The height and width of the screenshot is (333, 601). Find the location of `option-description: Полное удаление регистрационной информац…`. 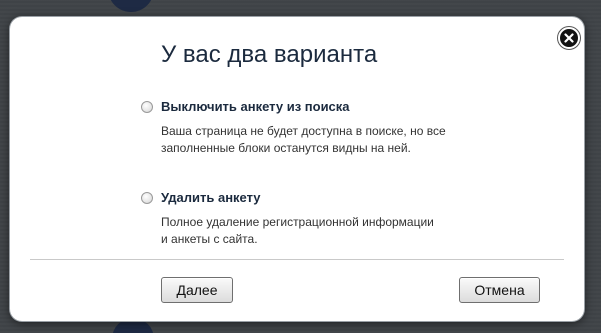

option-description: Полное удаление регистрационной информац… is located at coordinates (321, 231).